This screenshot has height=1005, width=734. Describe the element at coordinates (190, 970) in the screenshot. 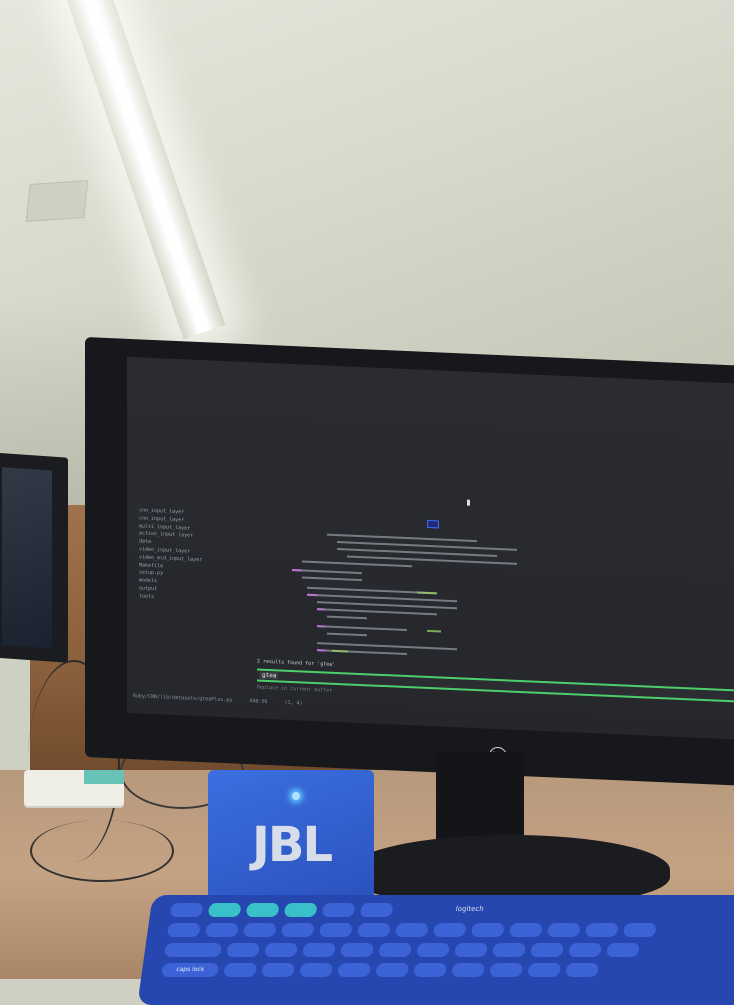

I see `caps-lock-key: caps lock` at that location.